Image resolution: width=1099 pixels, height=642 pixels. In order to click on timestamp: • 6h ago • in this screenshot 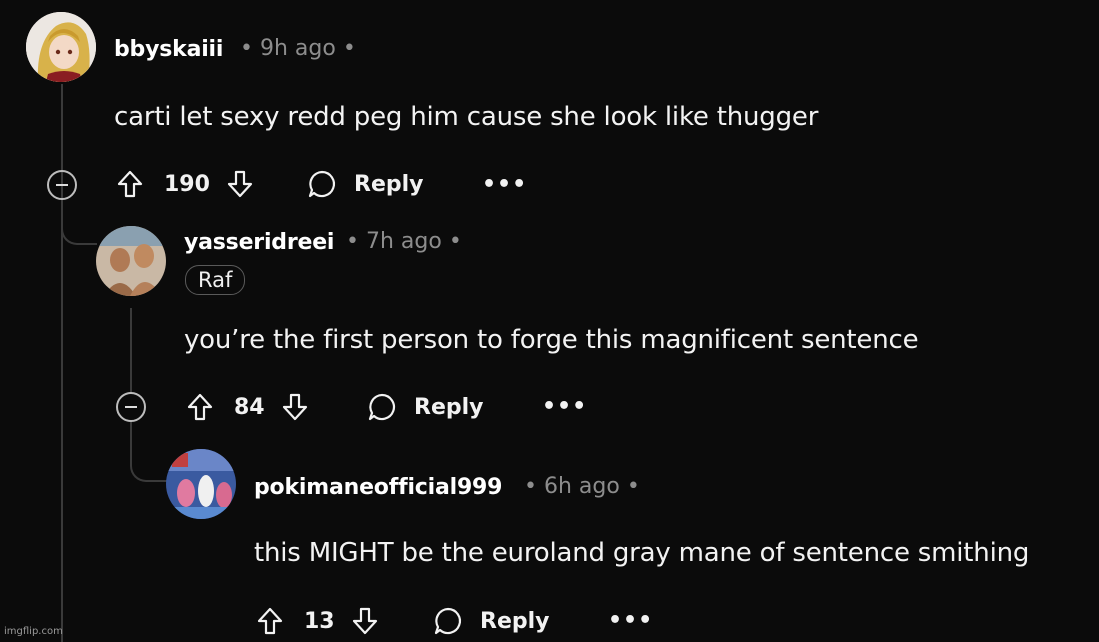, I will do `click(582, 486)`.